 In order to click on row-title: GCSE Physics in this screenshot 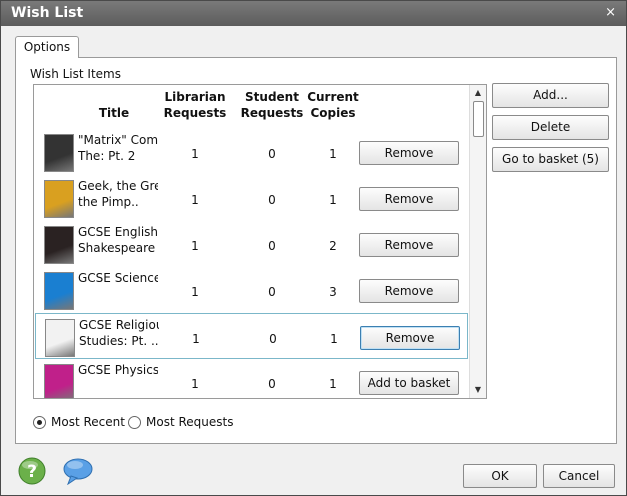, I will do `click(118, 379)`.